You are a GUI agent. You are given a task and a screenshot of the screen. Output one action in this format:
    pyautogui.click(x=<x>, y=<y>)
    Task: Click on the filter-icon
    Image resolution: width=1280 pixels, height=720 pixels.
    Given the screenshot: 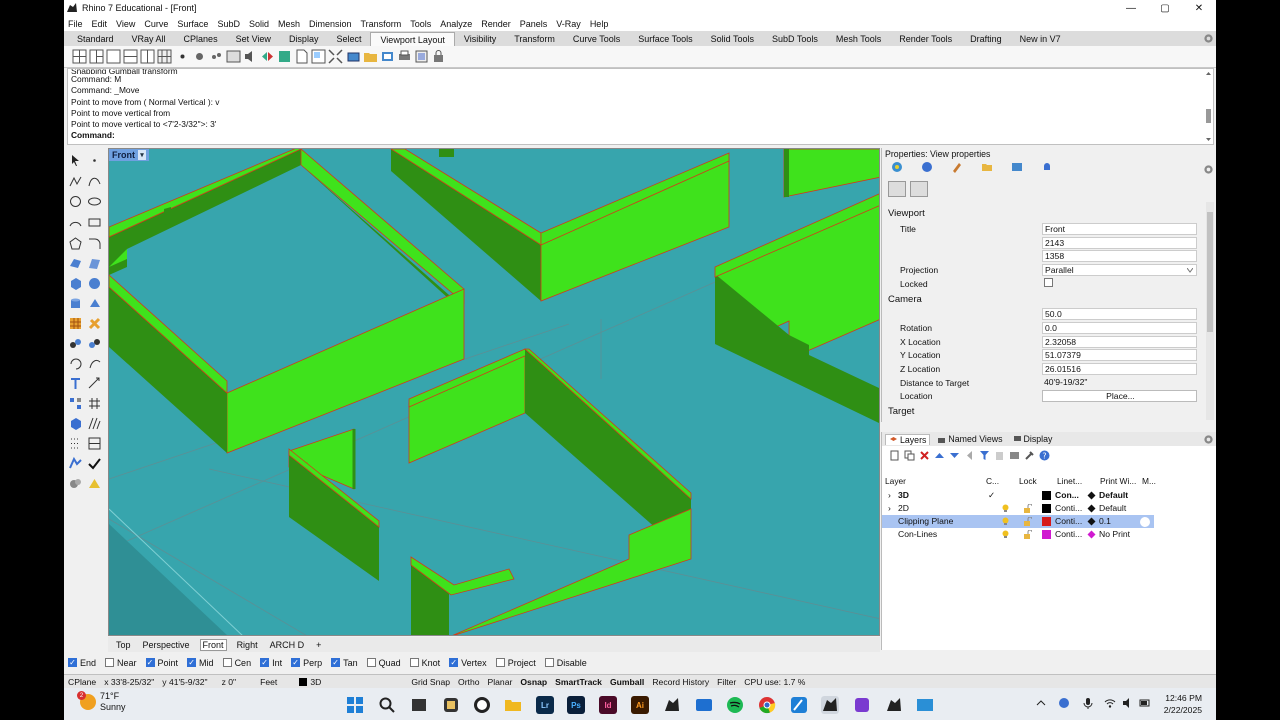 What is the action you would take?
    pyautogui.click(x=984, y=455)
    